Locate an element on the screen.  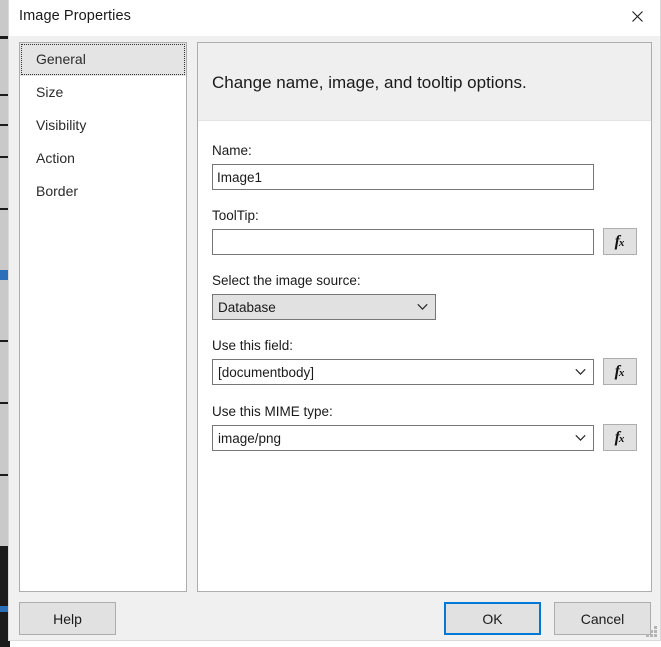
cancel-button: Cancel is located at coordinates (602, 618).